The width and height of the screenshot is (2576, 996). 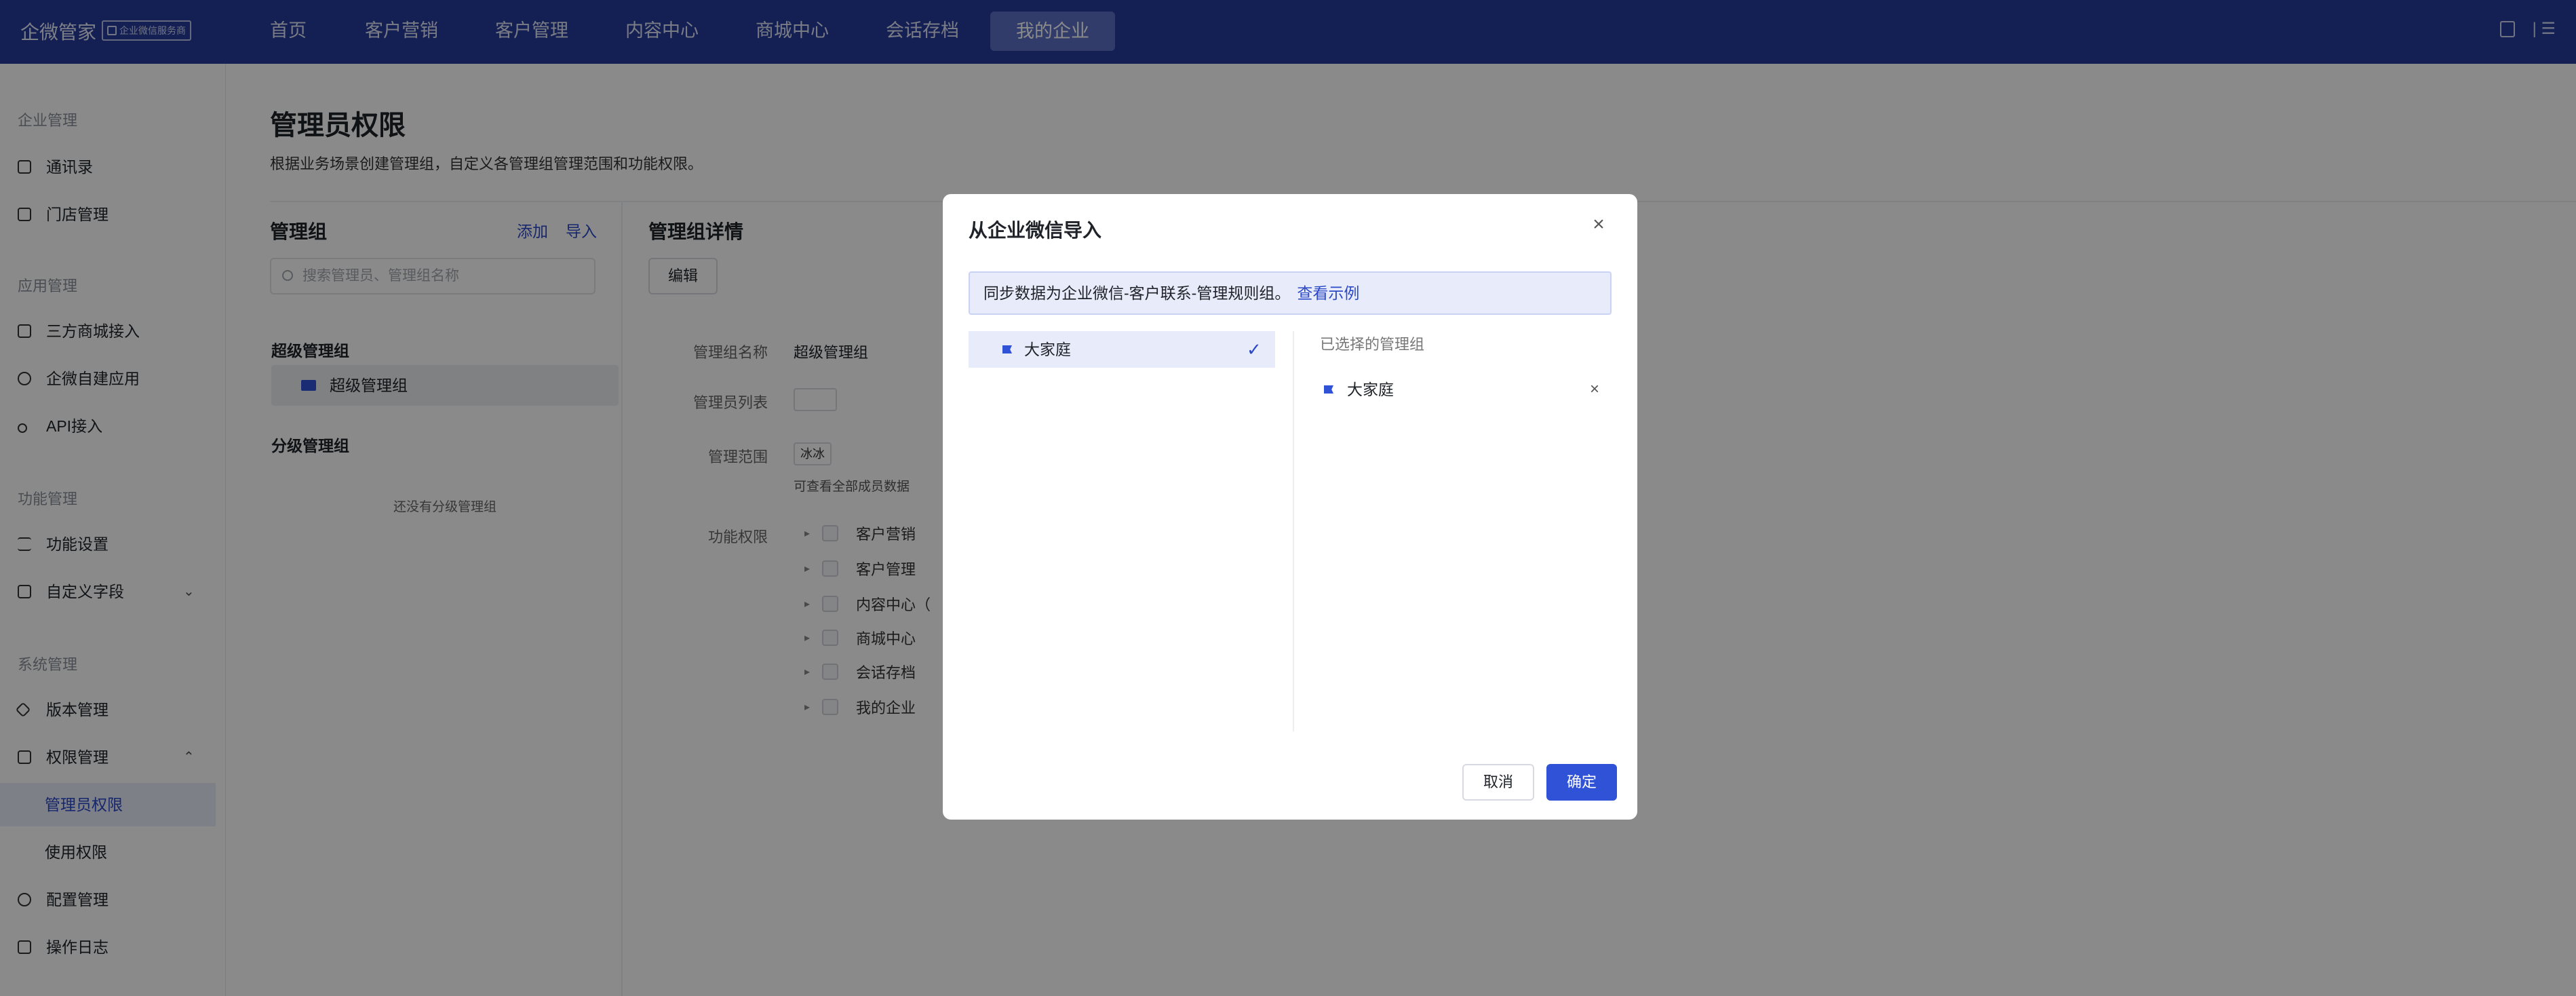 What do you see at coordinates (1598, 224) in the screenshot?
I see `close-icon: ×` at bounding box center [1598, 224].